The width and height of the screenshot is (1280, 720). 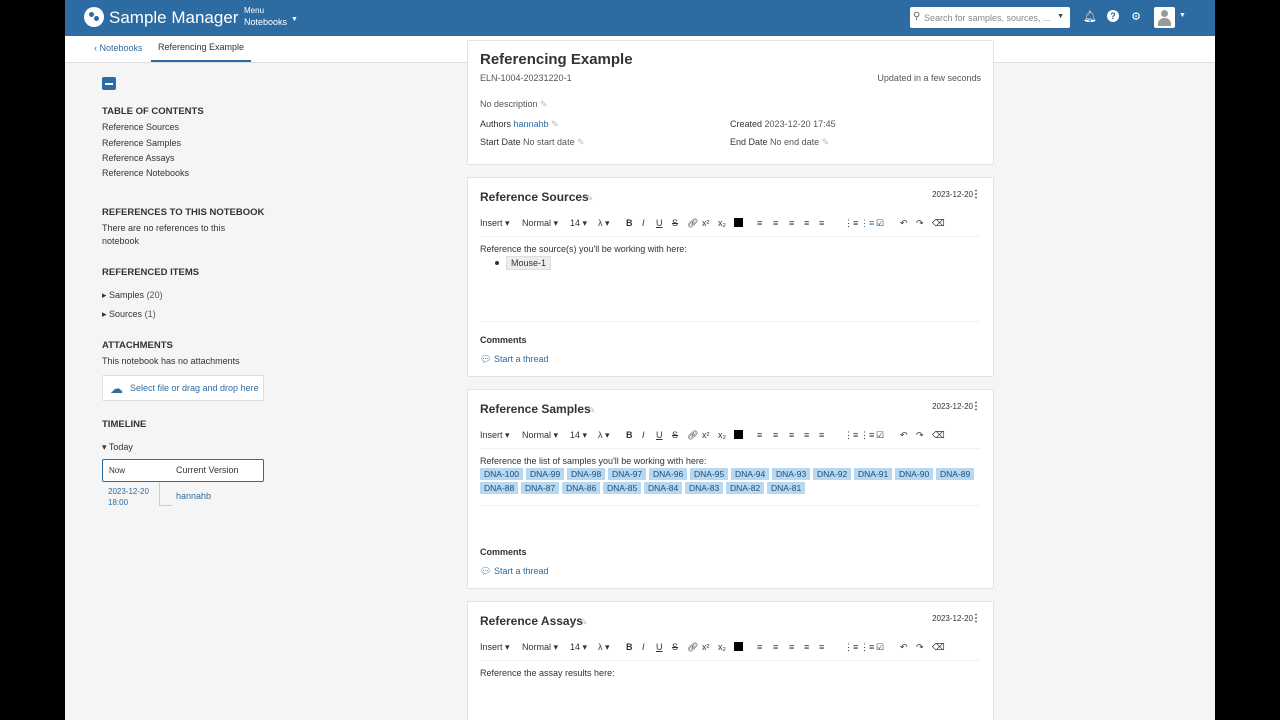 I want to click on sample-chip: DNA-90, so click(x=914, y=474).